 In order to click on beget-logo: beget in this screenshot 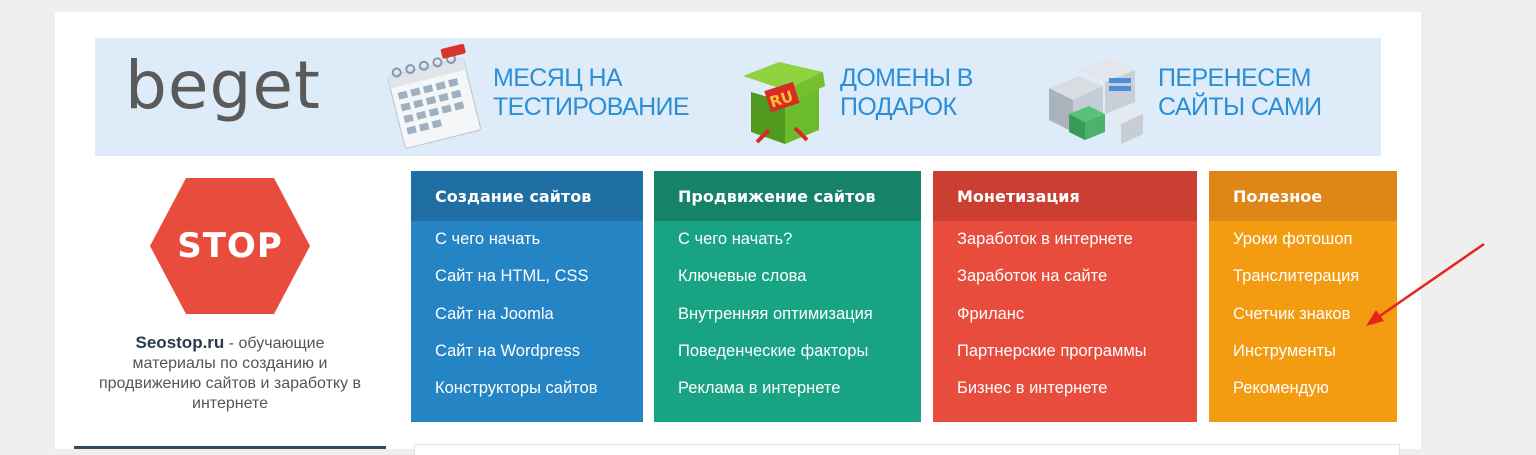, I will do `click(223, 86)`.